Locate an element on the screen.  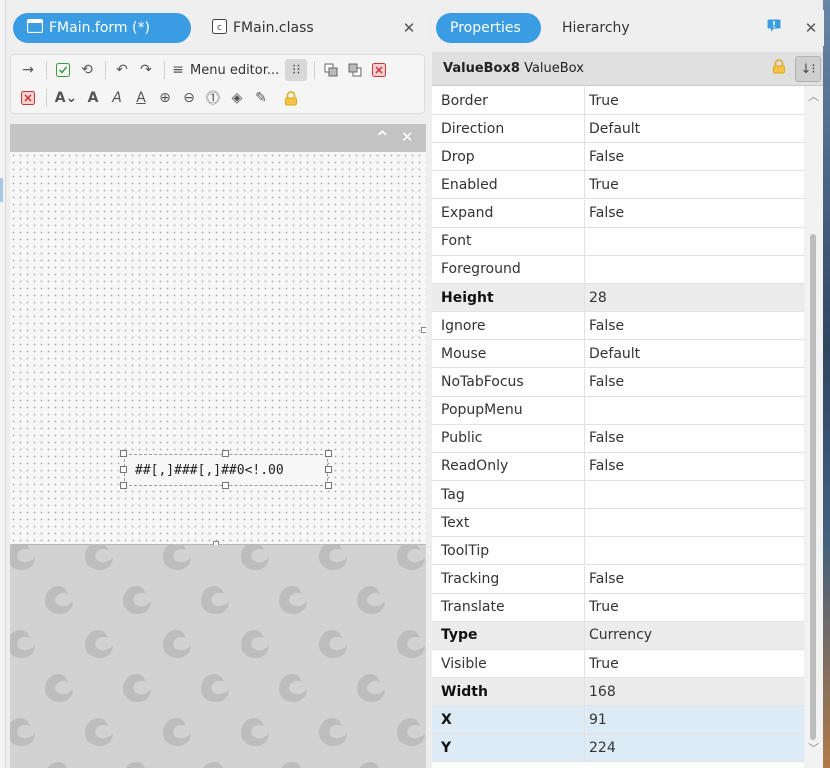
property-row: Mouse Default is located at coordinates (618, 354).